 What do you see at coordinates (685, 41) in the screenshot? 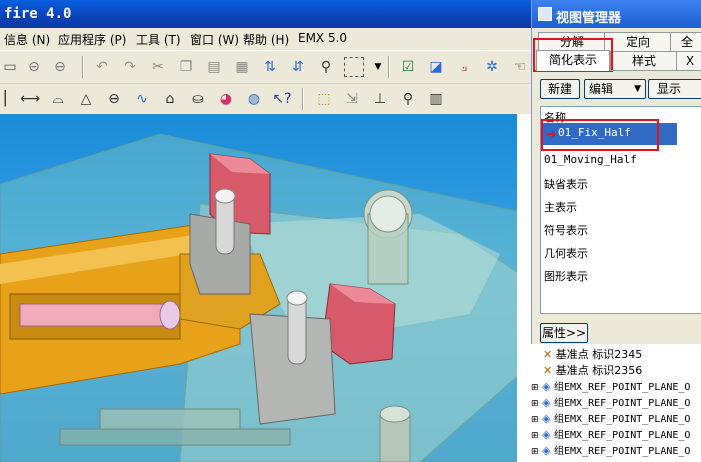
I see `tab-all: 全` at bounding box center [685, 41].